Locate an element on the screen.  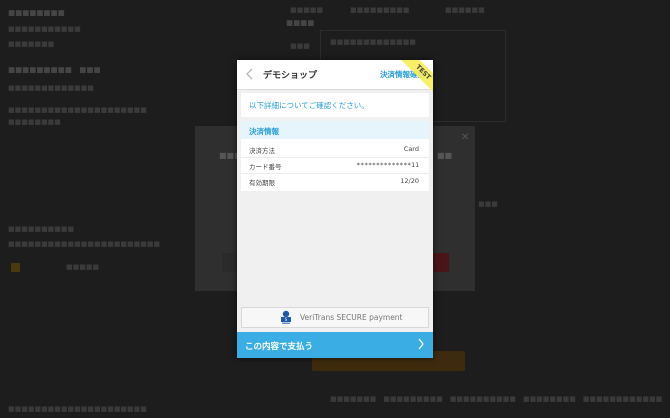
chevron-left-icon is located at coordinates (250, 74).